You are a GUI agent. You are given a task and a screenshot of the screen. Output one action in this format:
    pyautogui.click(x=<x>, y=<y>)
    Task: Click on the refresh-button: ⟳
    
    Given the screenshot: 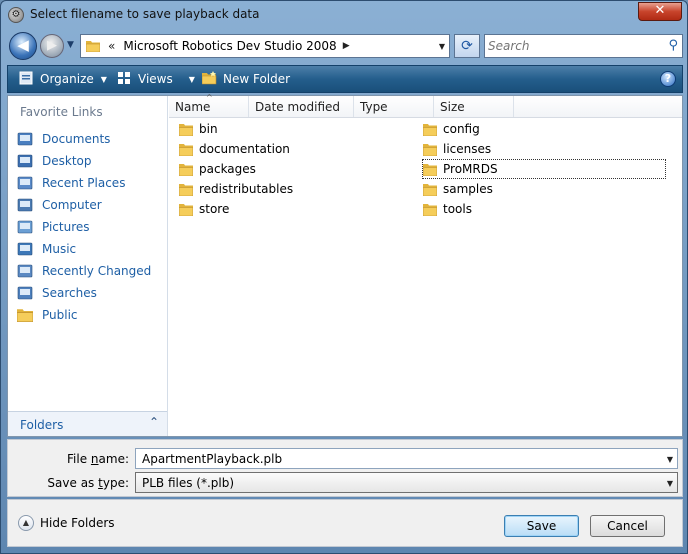 What is the action you would take?
    pyautogui.click(x=467, y=46)
    